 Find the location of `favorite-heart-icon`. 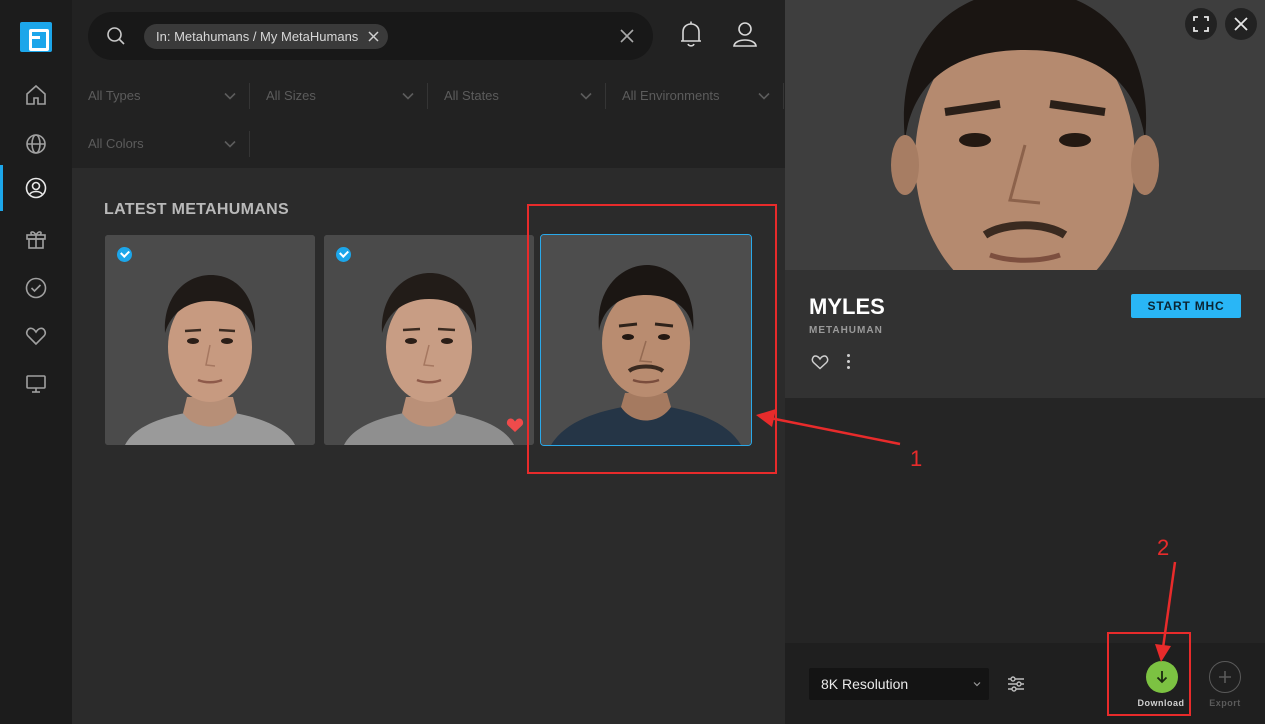

favorite-heart-icon is located at coordinates (515, 425).